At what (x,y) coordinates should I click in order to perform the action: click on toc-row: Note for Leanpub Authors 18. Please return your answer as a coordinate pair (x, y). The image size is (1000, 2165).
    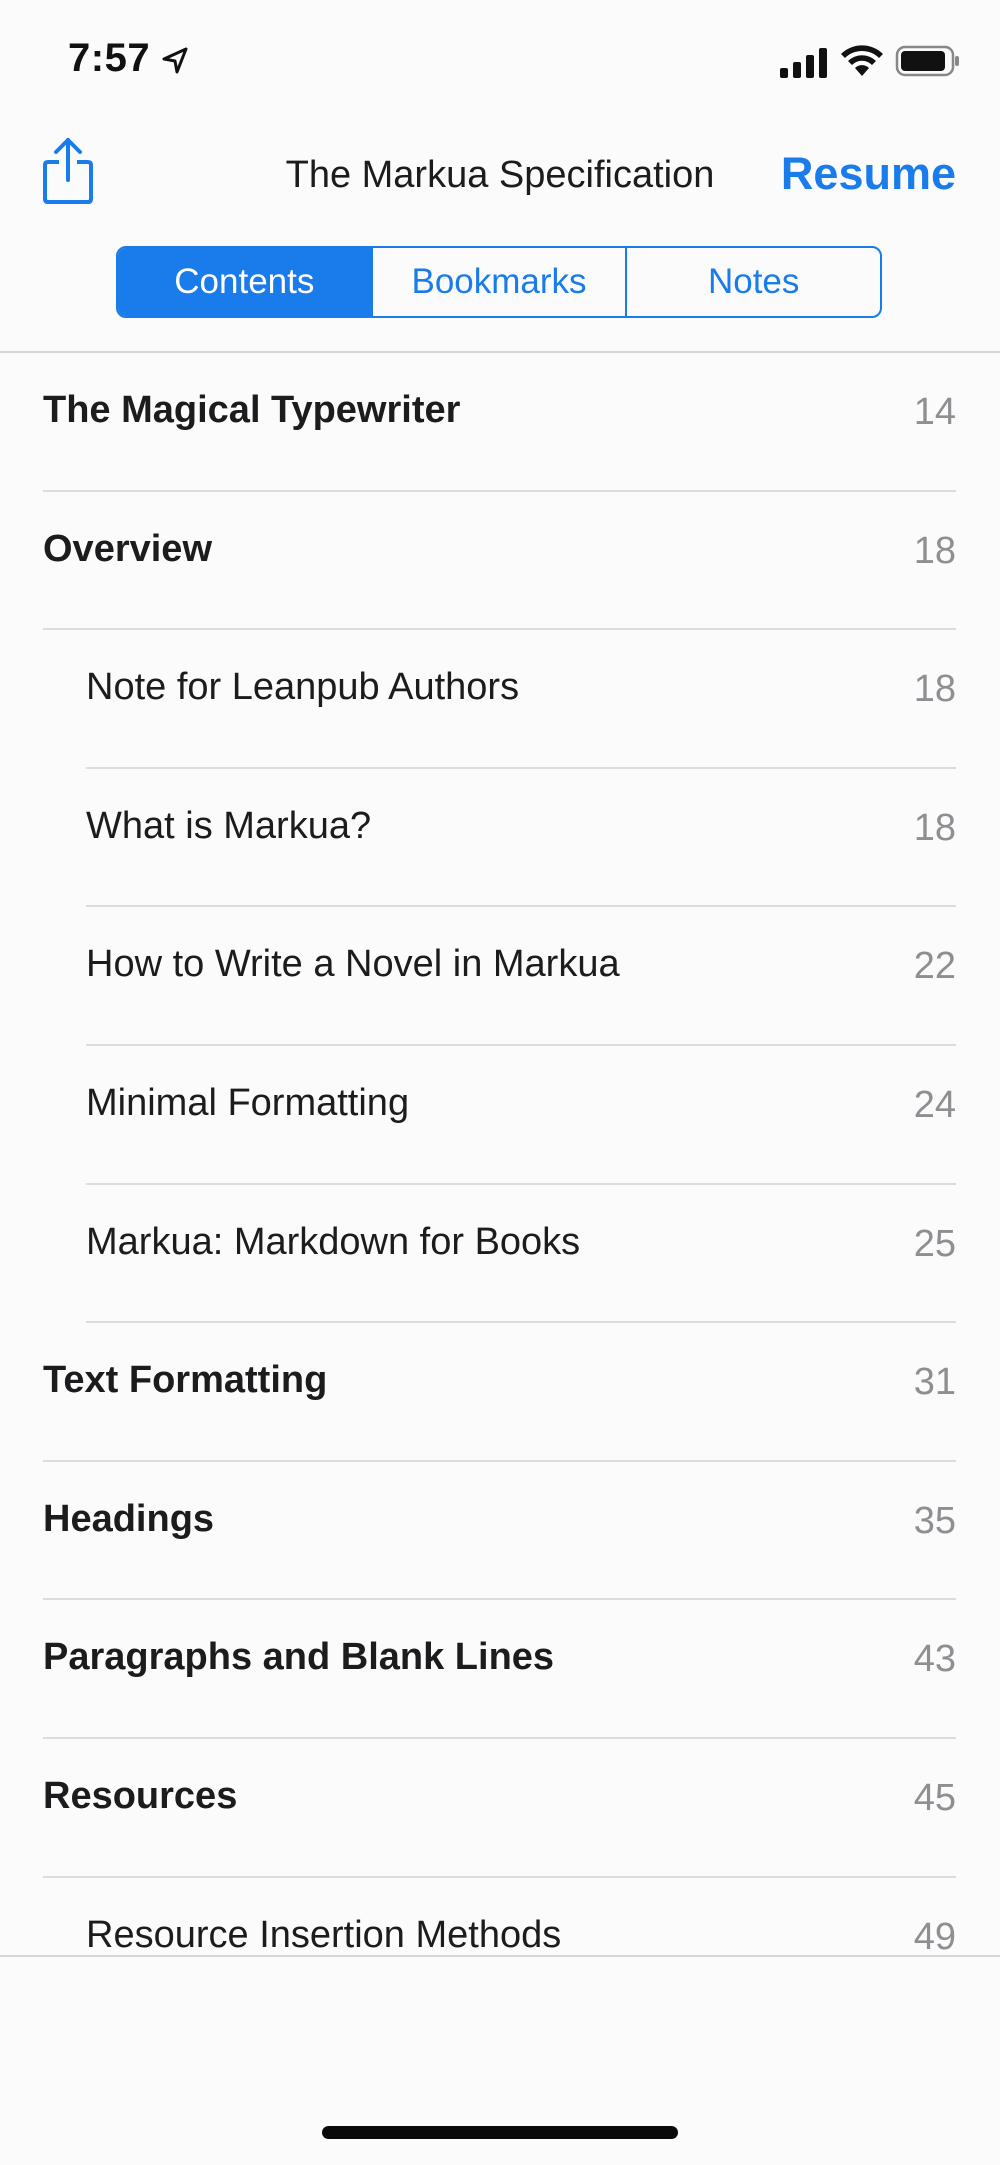
    Looking at the image, I should click on (500, 699).